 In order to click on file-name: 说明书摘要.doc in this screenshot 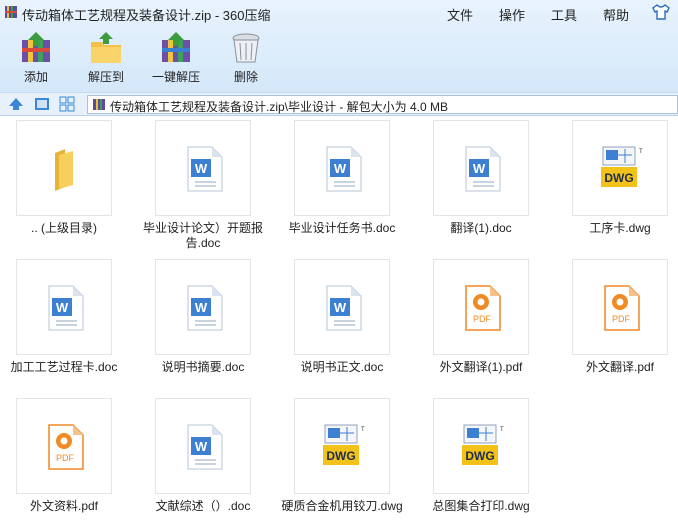, I will do `click(203, 367)`.